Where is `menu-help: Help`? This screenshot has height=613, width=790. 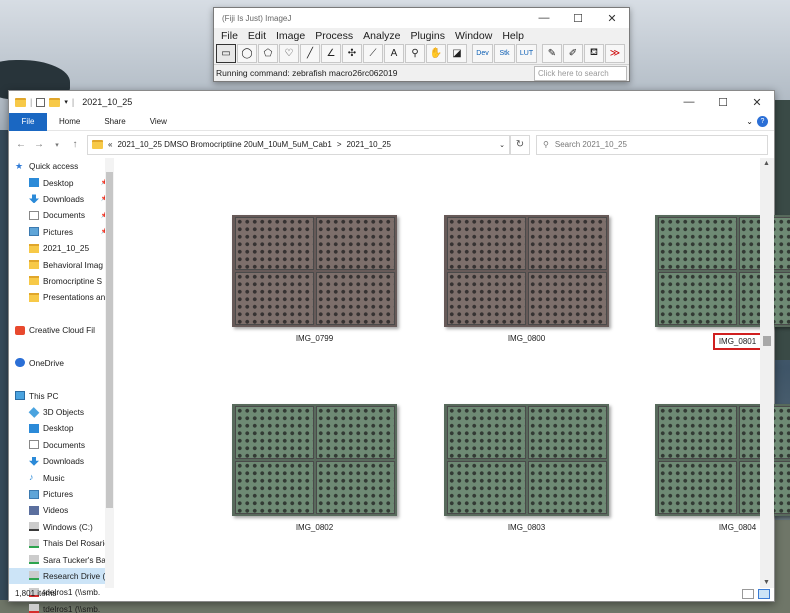 menu-help: Help is located at coordinates (513, 36).